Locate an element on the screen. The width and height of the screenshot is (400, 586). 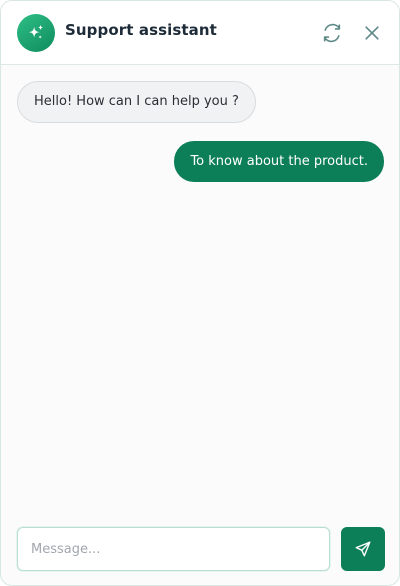
assistant-message: Hello! How can I can help you ? is located at coordinates (136, 102).